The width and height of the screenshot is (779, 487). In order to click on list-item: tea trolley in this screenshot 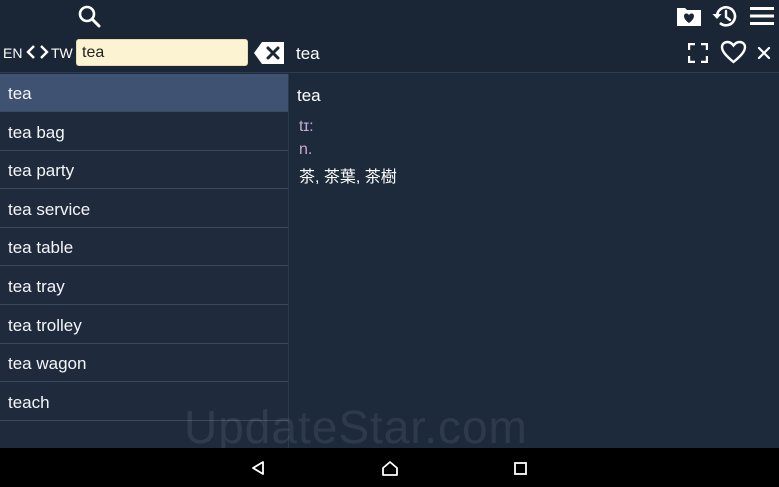, I will do `click(144, 325)`.